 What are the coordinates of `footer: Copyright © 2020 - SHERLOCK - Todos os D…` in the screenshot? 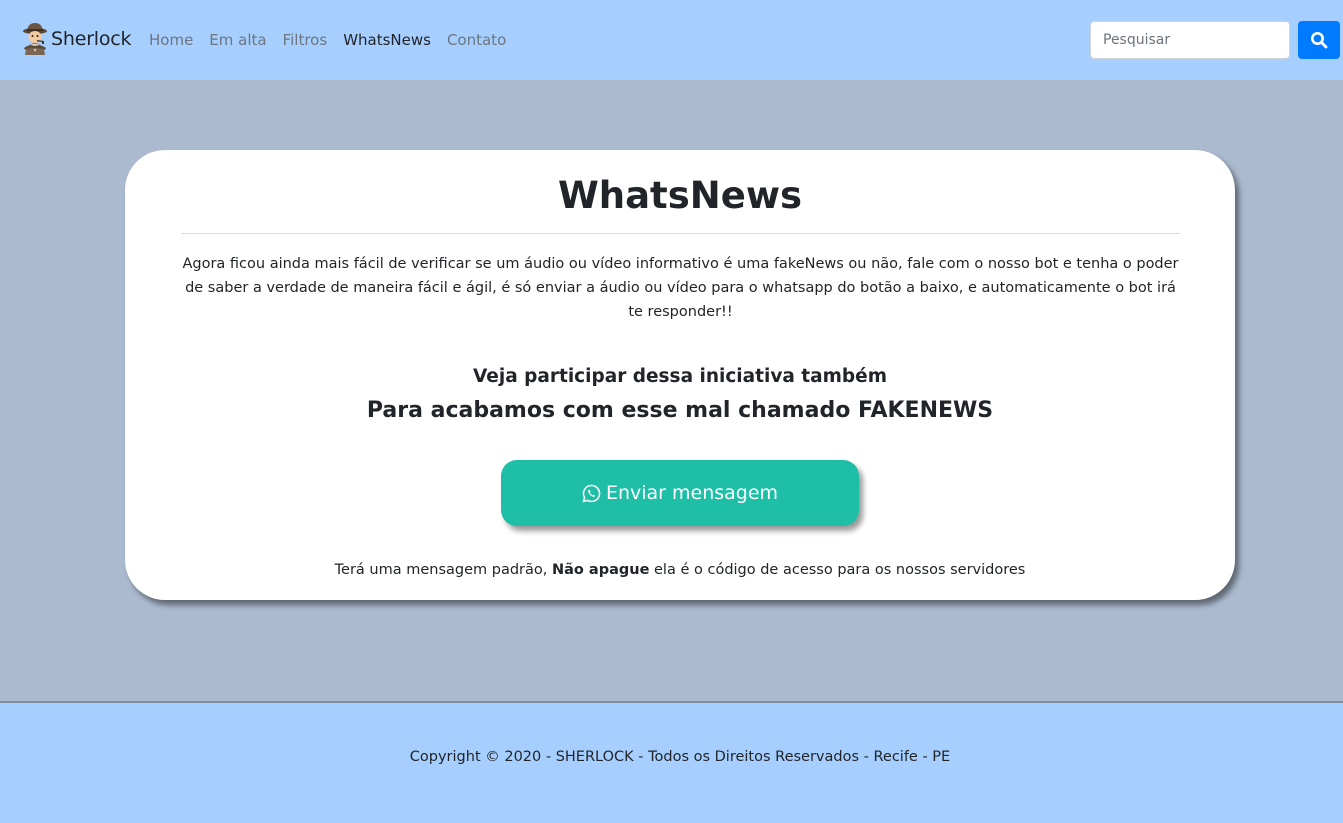 It's located at (671, 762).